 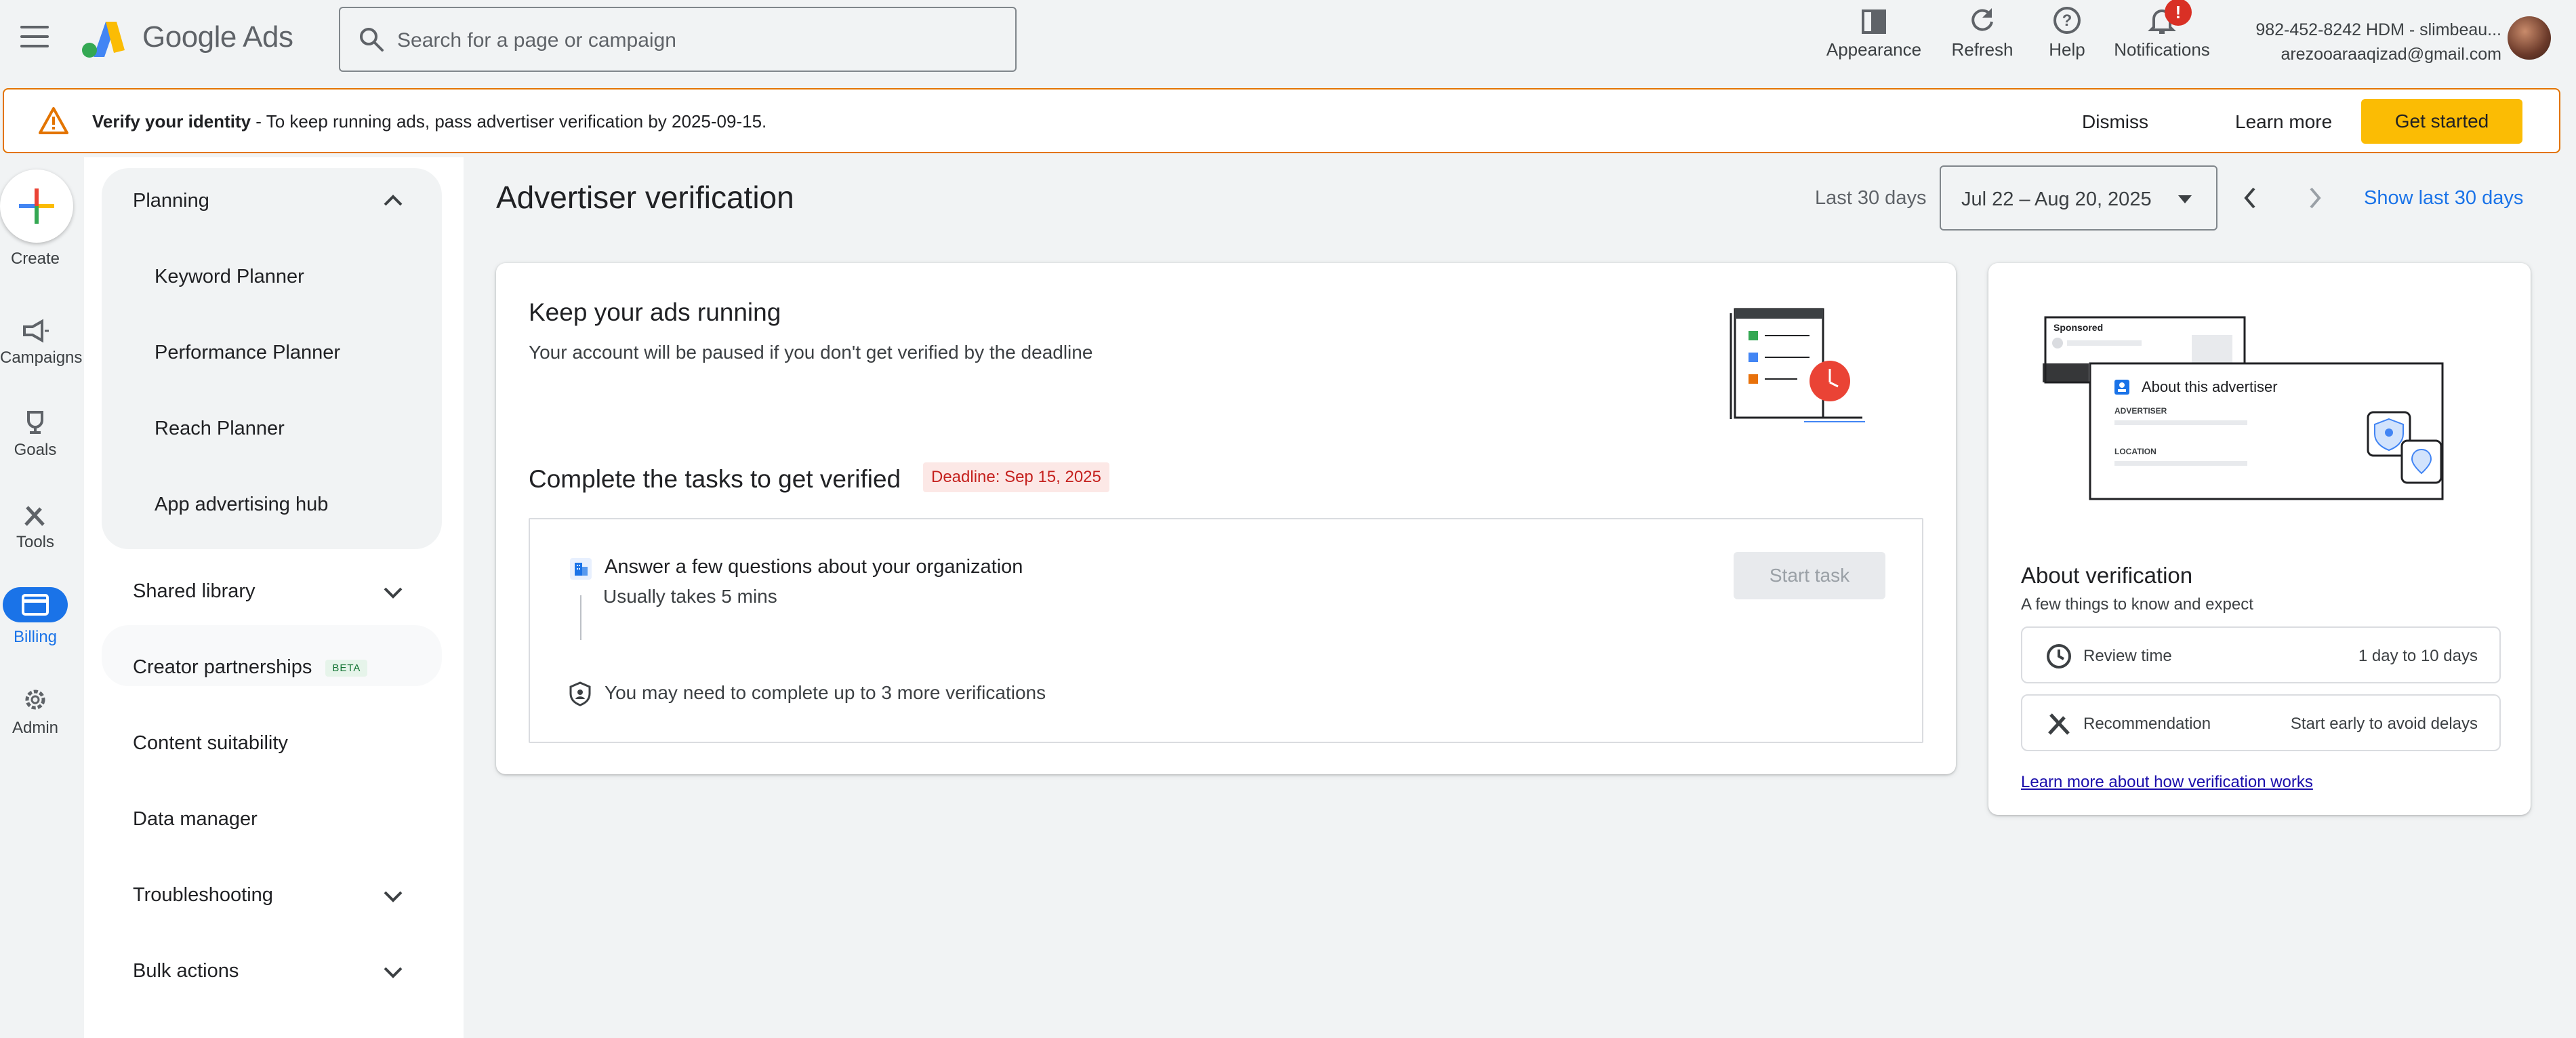 What do you see at coordinates (203, 895) in the screenshot?
I see `nav-troubleshooting: Troubleshooting` at bounding box center [203, 895].